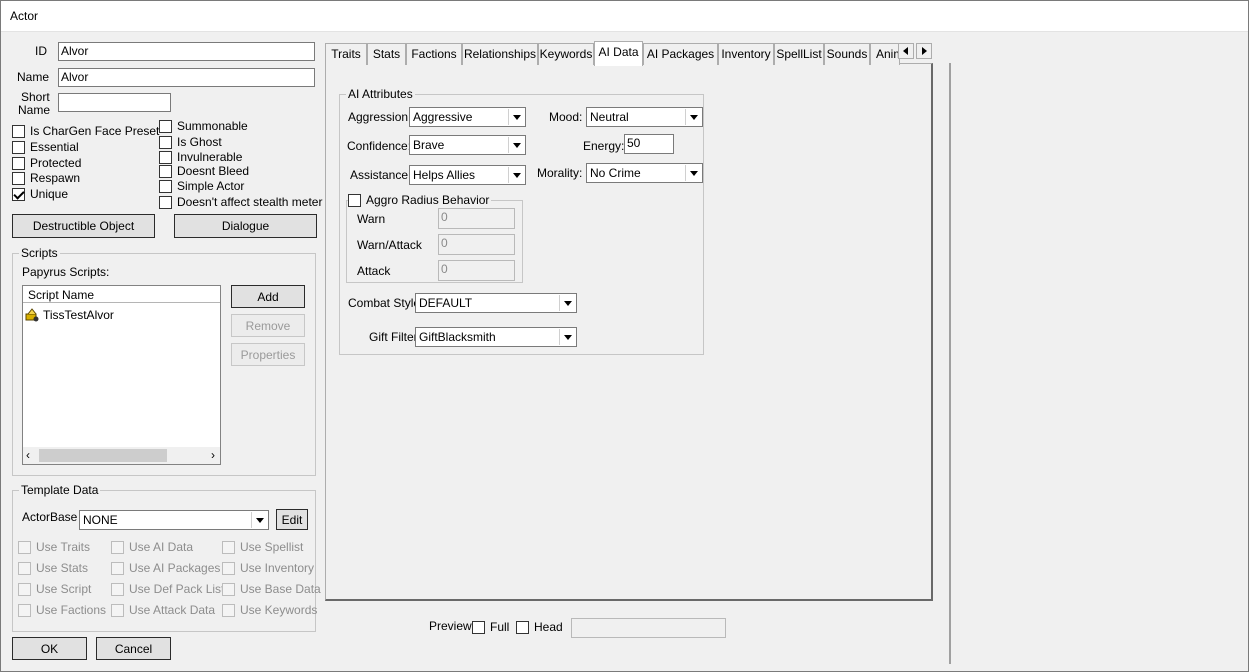 The height and width of the screenshot is (672, 1249). I want to click on dialogue-button: Dialogue, so click(245, 226).